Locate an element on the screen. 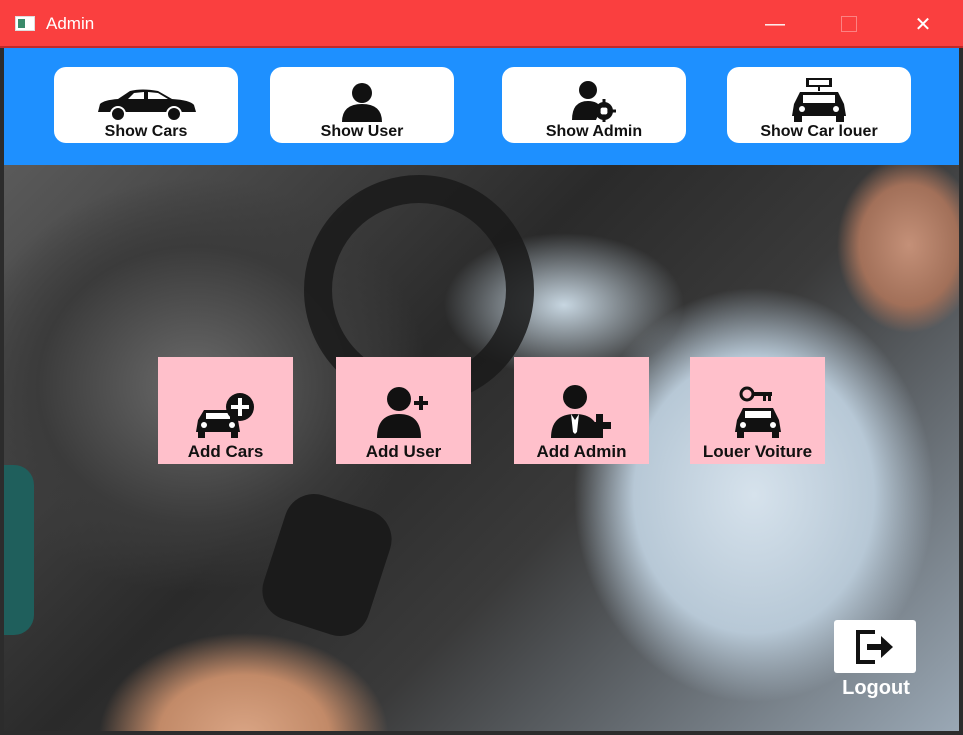  minimize-icon: — is located at coordinates (775, 23).